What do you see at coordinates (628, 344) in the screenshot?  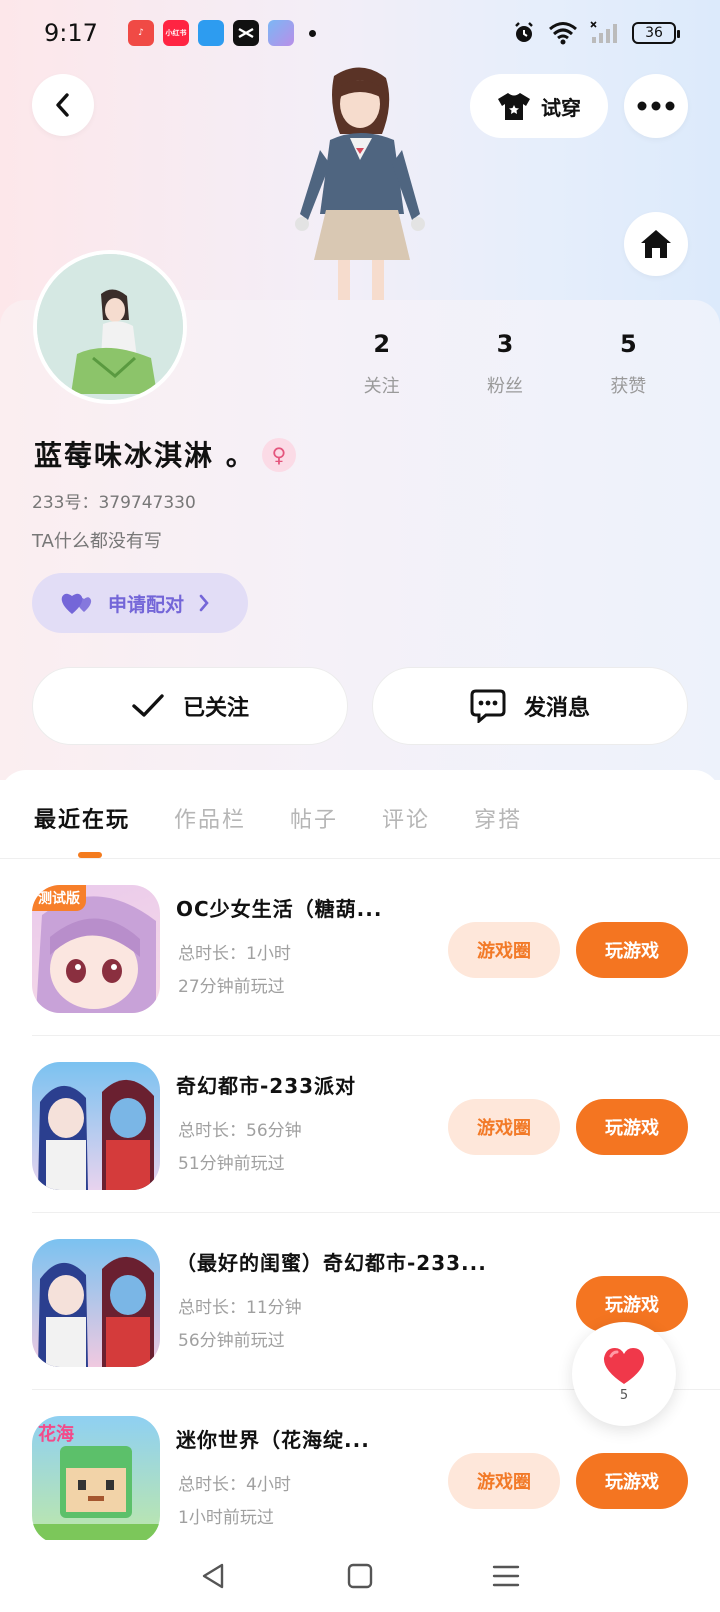 I see `stat-value: 5` at bounding box center [628, 344].